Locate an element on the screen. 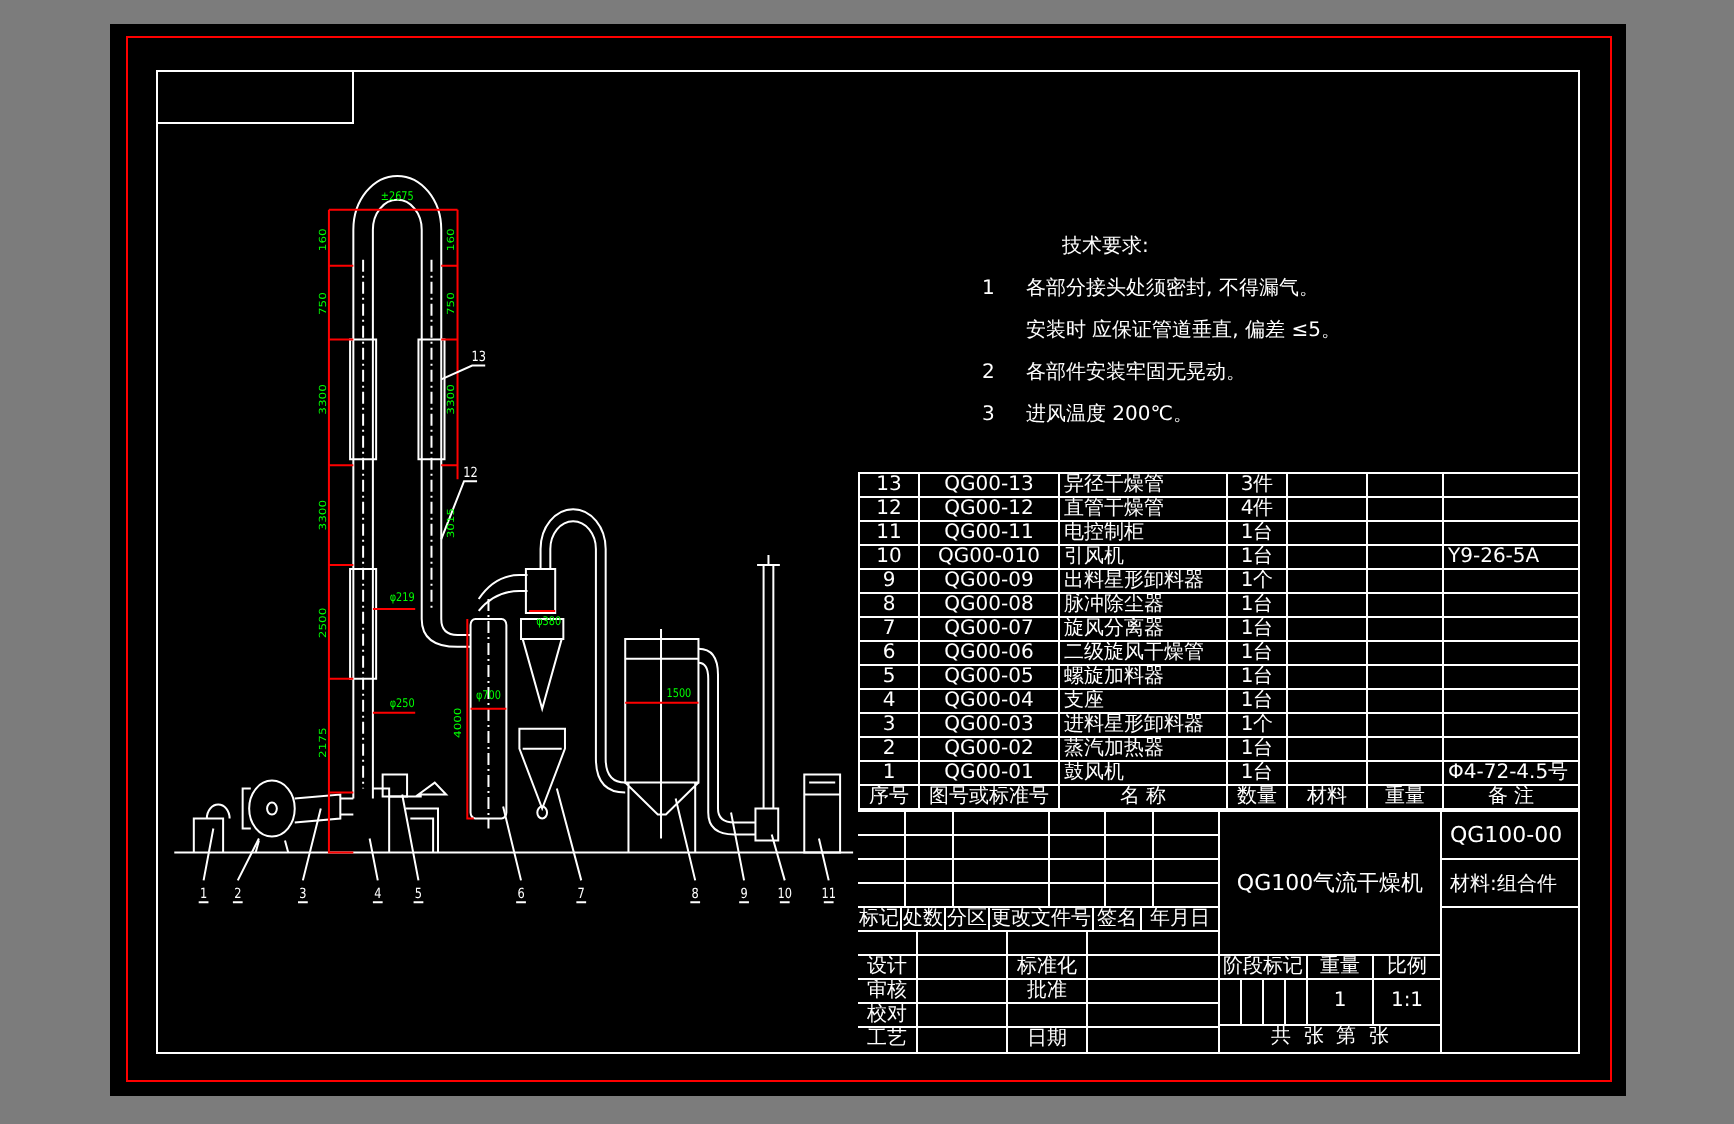 This screenshot has width=1734, height=1124. column-header: 名 称 is located at coordinates (1143, 797).